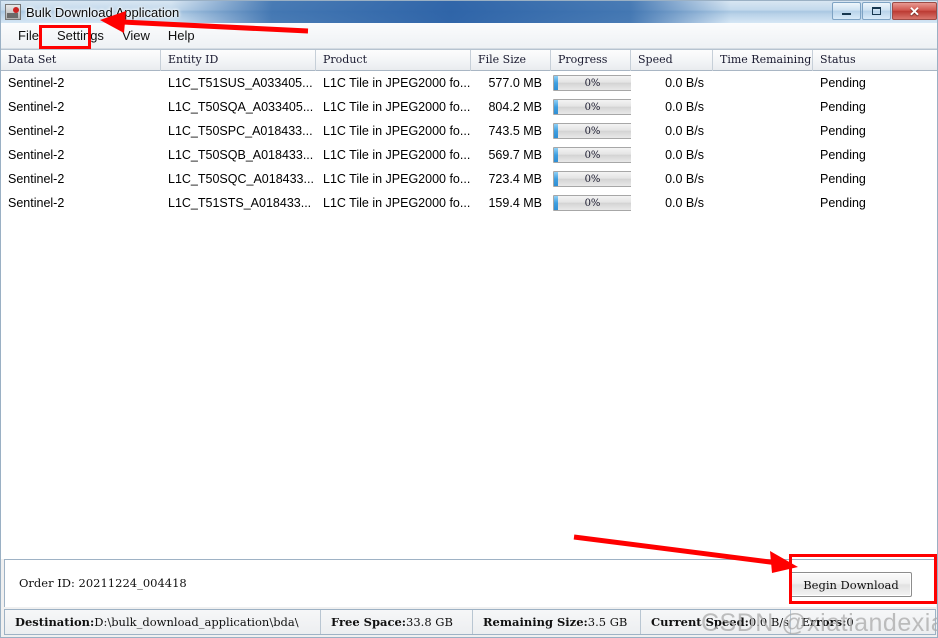 The image size is (938, 638). Describe the element at coordinates (515, 155) in the screenshot. I see `cell-file-size: 569.7 MB` at that location.